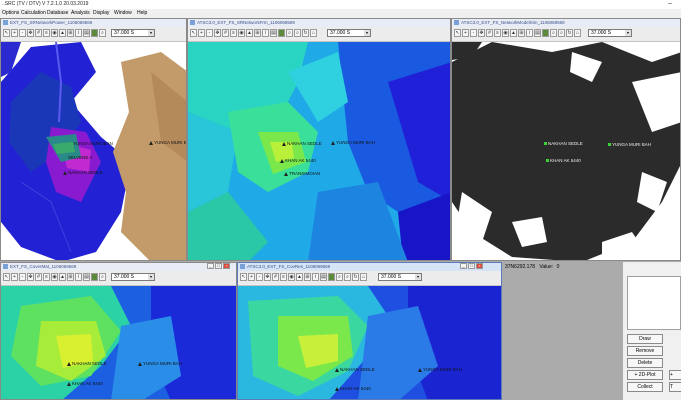 The image size is (681, 400). I want to click on minimize-button: –, so click(670, 4).